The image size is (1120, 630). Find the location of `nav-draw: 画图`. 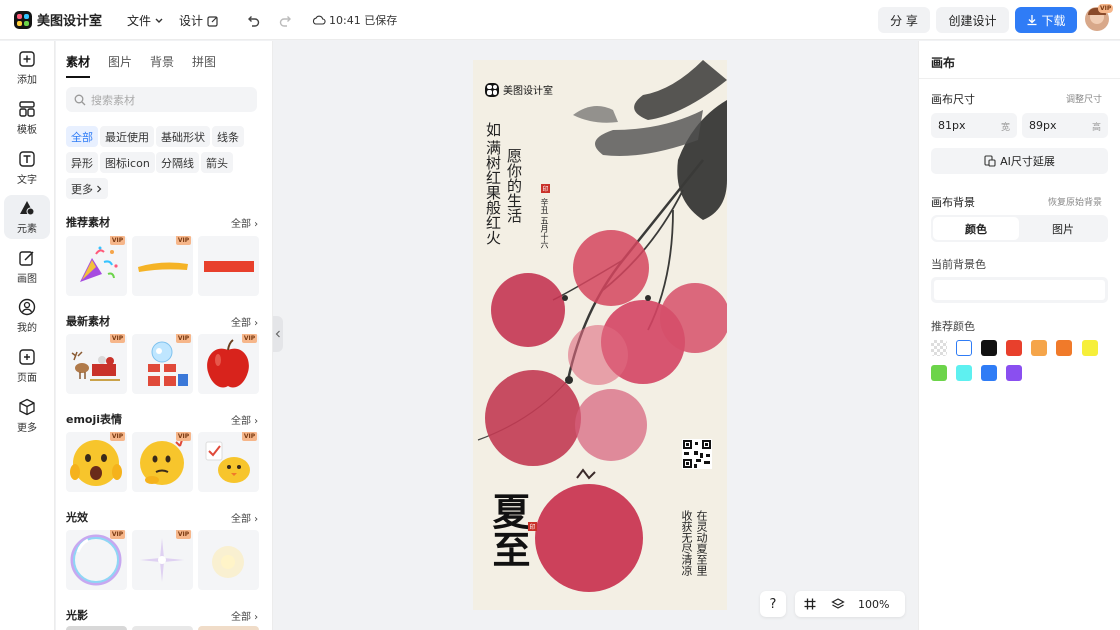

nav-draw: 画图 is located at coordinates (27, 267).